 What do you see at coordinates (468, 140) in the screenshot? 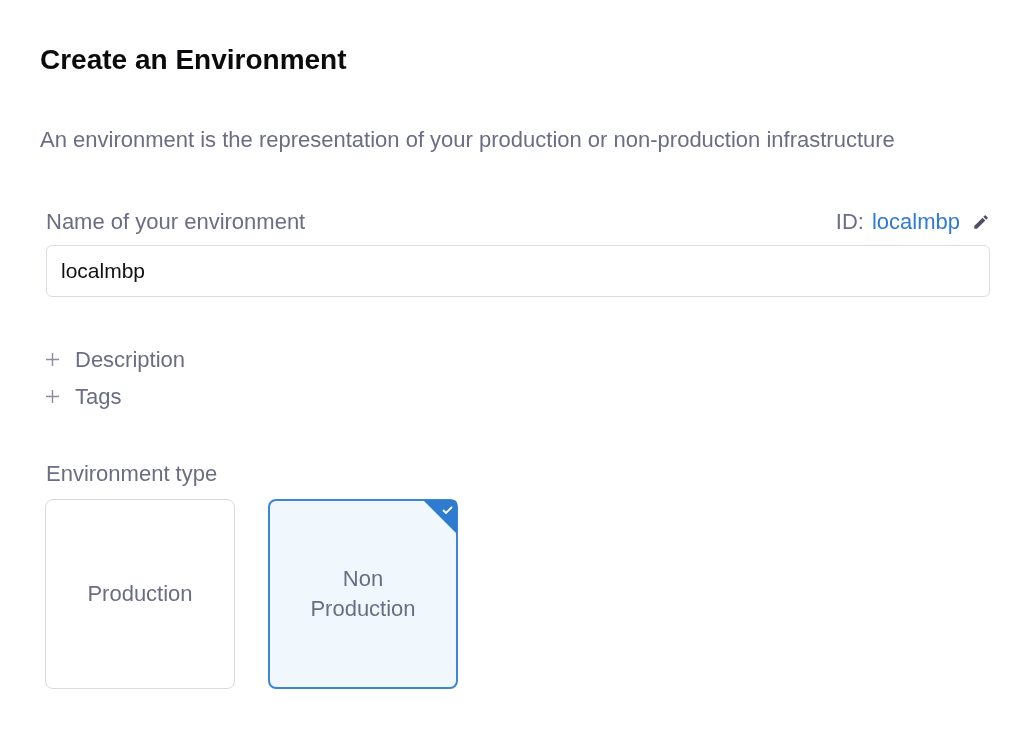
I see `form-description: An environment is the representation of your production or non-production infrastructure` at bounding box center [468, 140].